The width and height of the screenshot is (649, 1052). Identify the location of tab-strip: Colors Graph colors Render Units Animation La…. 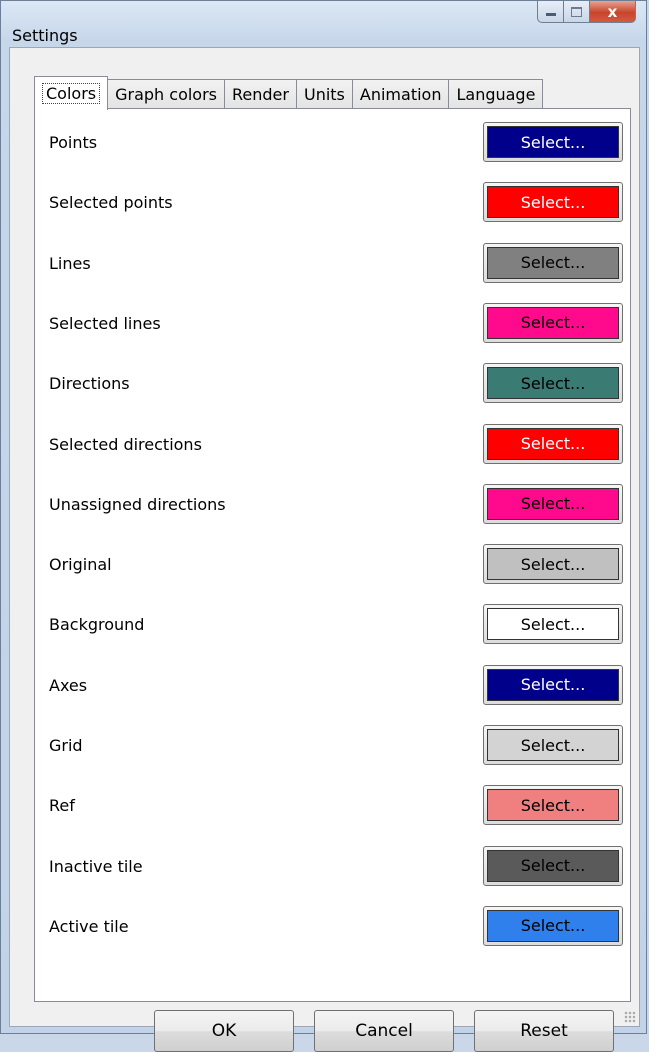
(289, 93).